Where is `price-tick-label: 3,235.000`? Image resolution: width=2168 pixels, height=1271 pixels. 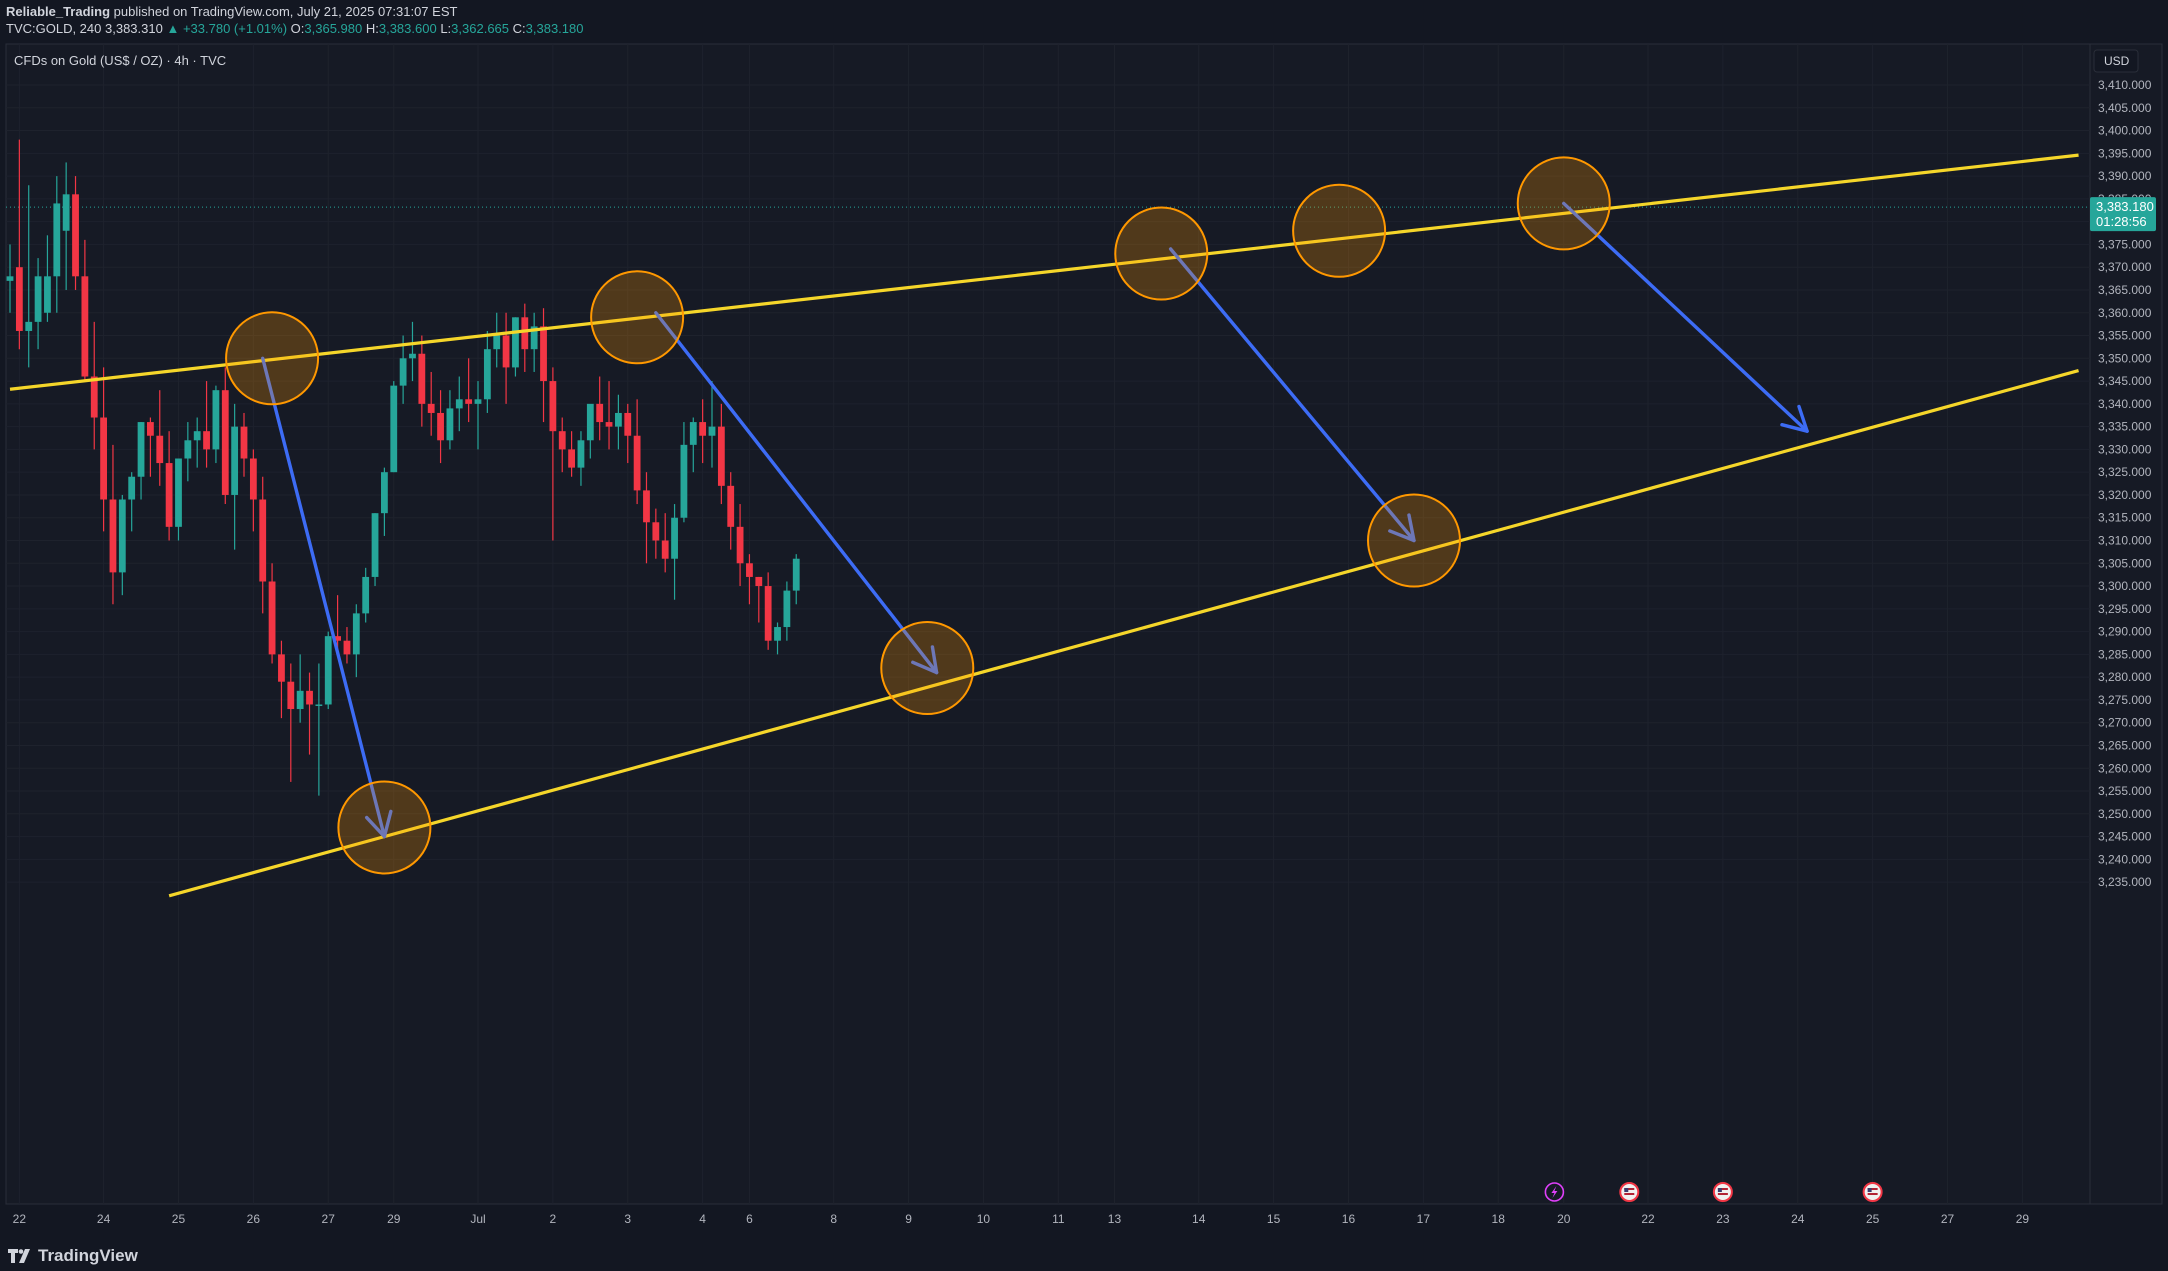 price-tick-label: 3,235.000 is located at coordinates (2125, 882).